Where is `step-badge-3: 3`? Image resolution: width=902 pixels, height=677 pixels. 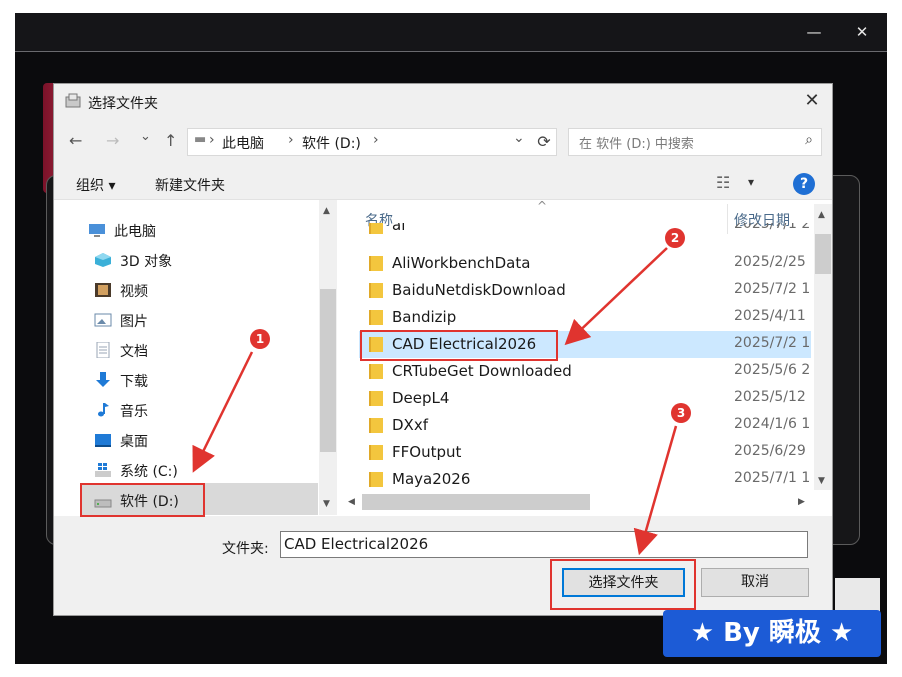 step-badge-3: 3 is located at coordinates (681, 413).